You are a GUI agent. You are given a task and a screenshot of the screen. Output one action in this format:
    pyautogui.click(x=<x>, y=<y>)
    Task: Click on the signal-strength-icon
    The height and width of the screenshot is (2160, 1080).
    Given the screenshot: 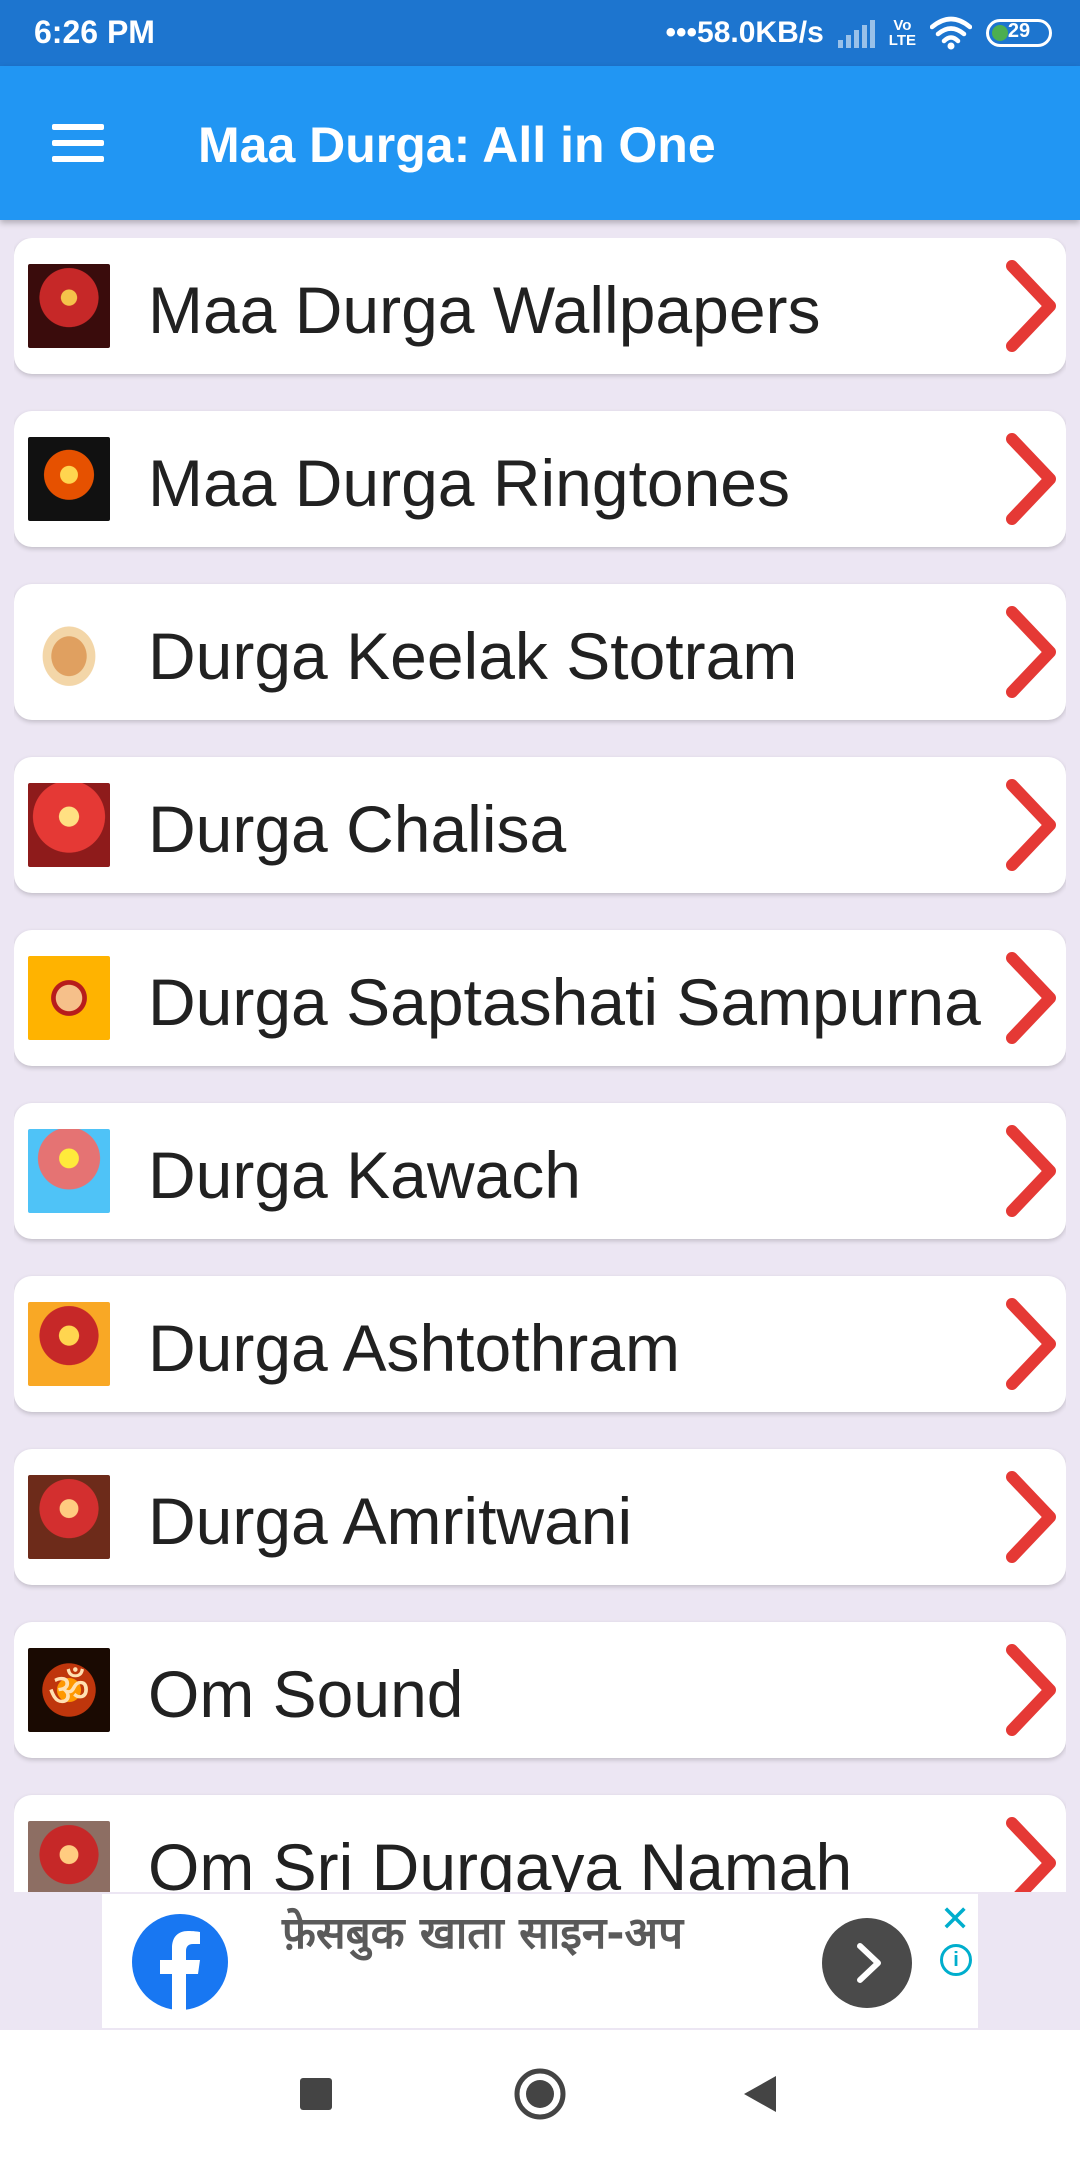 What is the action you would take?
    pyautogui.click(x=856, y=33)
    